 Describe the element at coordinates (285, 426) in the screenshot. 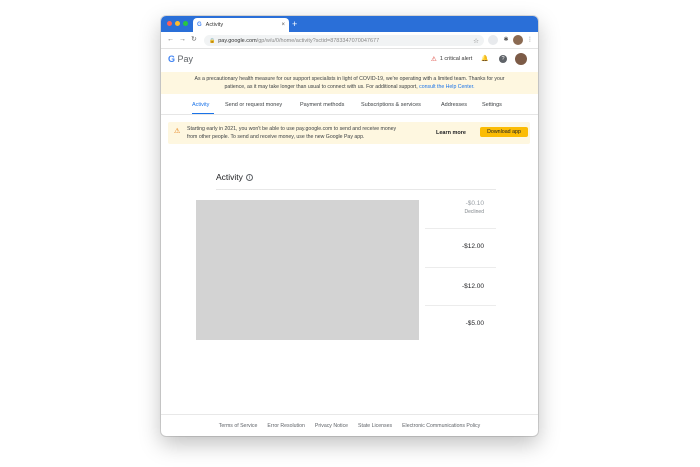

I see `footer-link-error-resolution: Error Resolution` at that location.